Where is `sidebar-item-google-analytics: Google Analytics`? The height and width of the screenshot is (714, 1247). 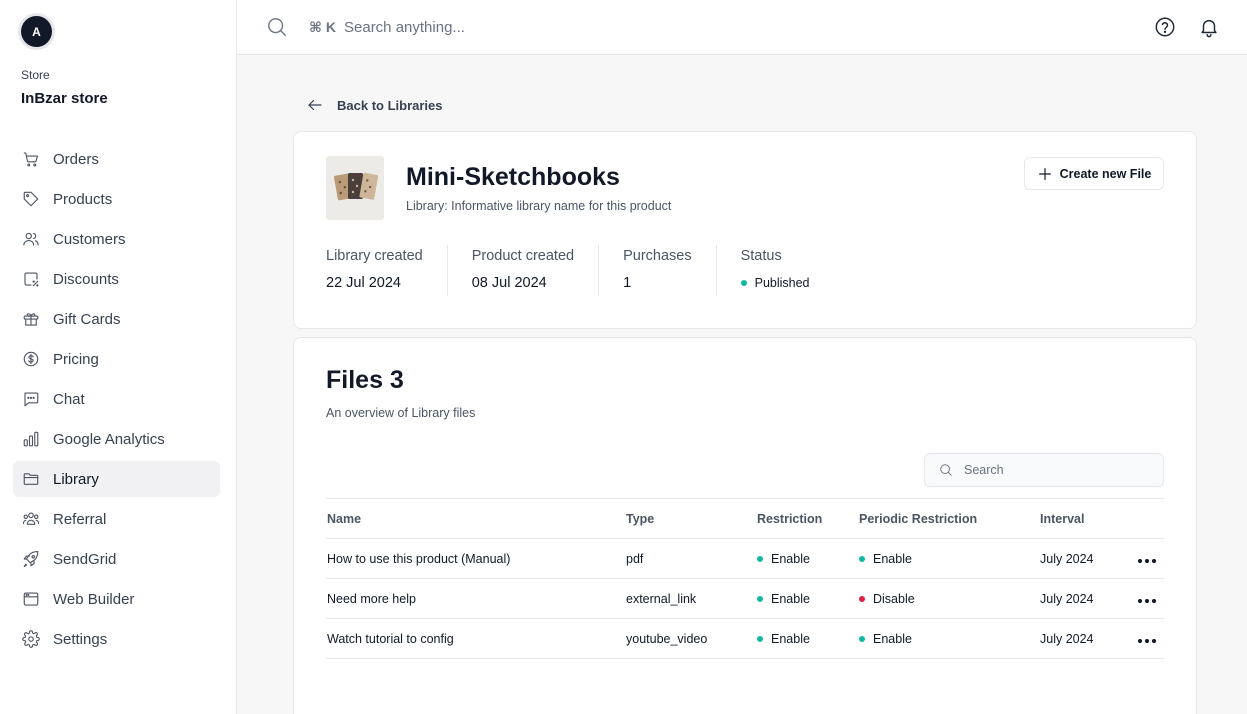 sidebar-item-google-analytics: Google Analytics is located at coordinates (116, 439).